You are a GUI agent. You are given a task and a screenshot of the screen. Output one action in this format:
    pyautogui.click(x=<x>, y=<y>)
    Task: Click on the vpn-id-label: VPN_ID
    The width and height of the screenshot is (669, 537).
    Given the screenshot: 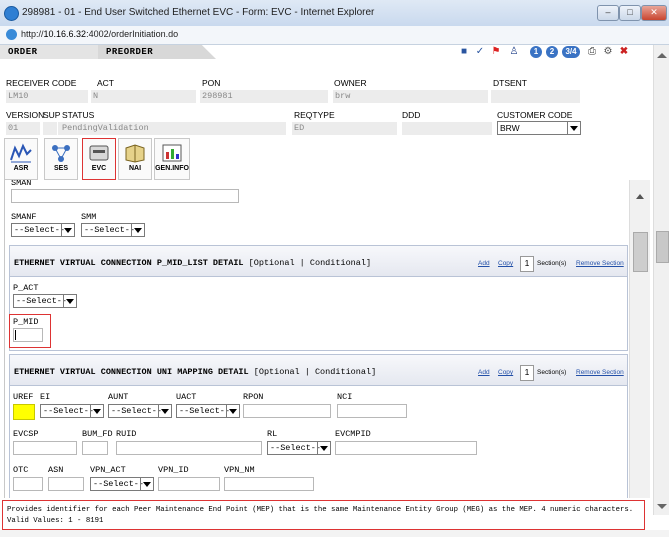 What is the action you would take?
    pyautogui.click(x=173, y=470)
    